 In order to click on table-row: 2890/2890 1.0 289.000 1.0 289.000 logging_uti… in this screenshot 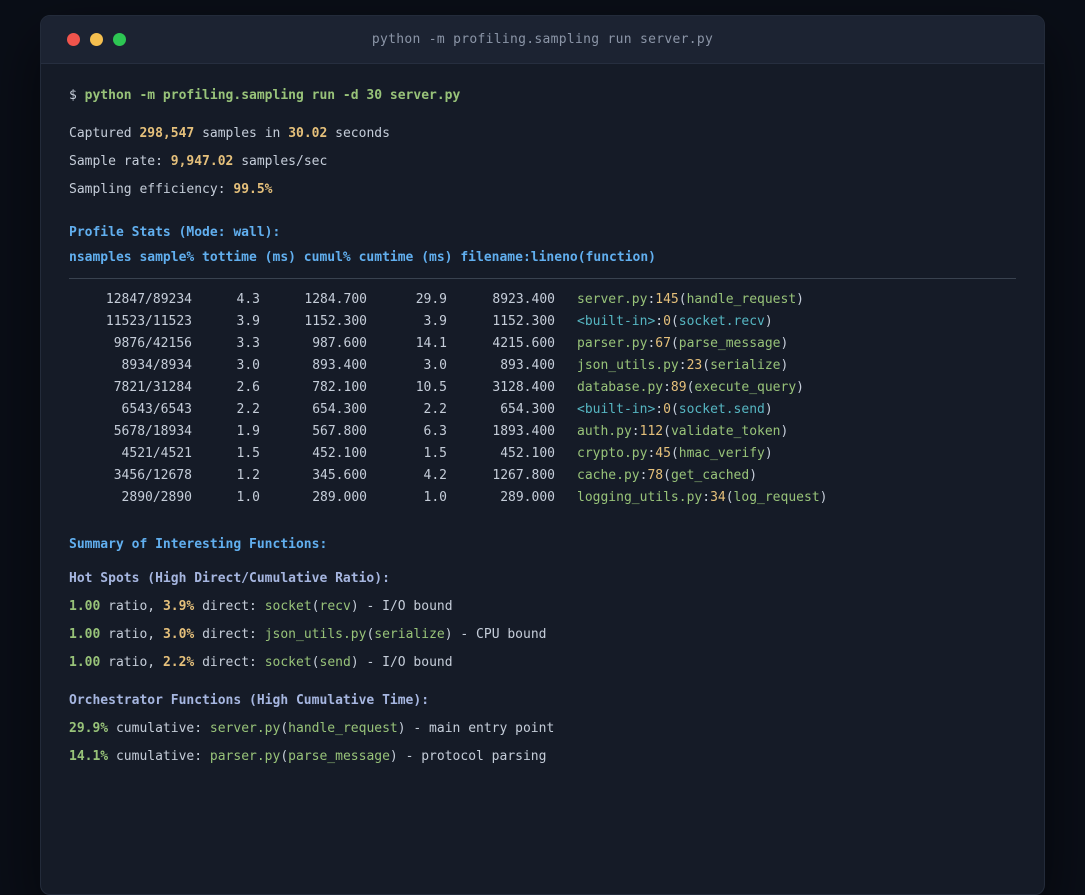, I will do `click(542, 498)`.